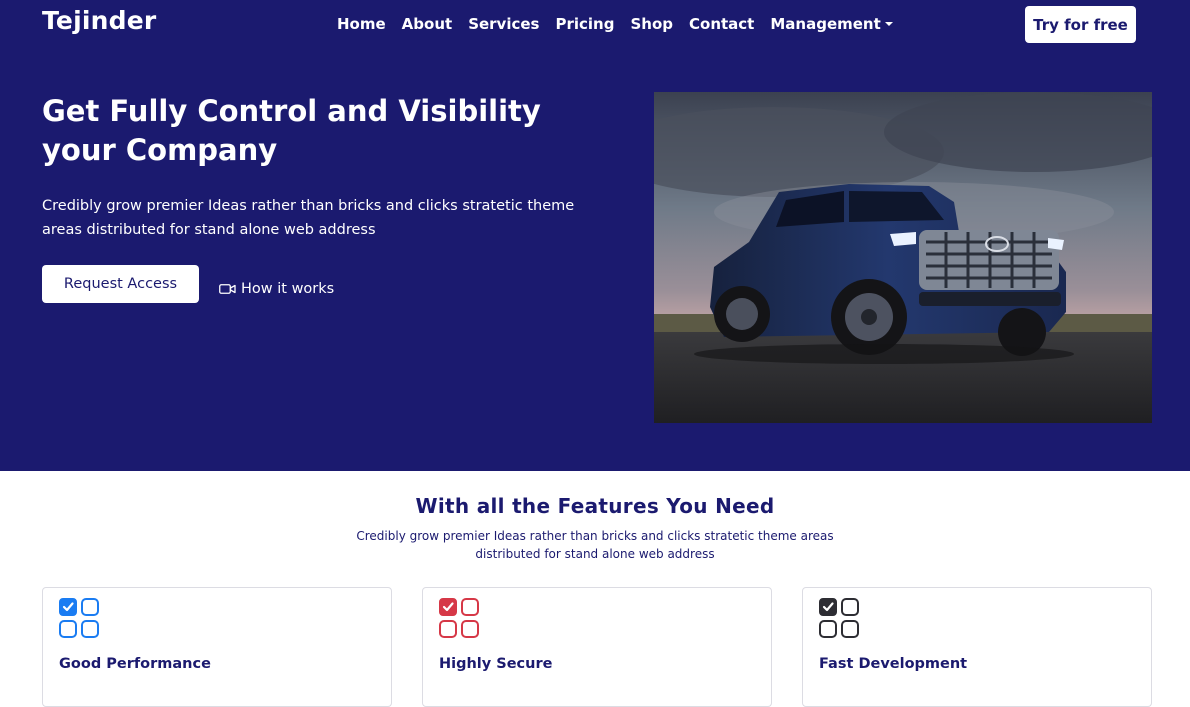  Describe the element at coordinates (651, 24) in the screenshot. I see `nav-shop: Shop` at that location.